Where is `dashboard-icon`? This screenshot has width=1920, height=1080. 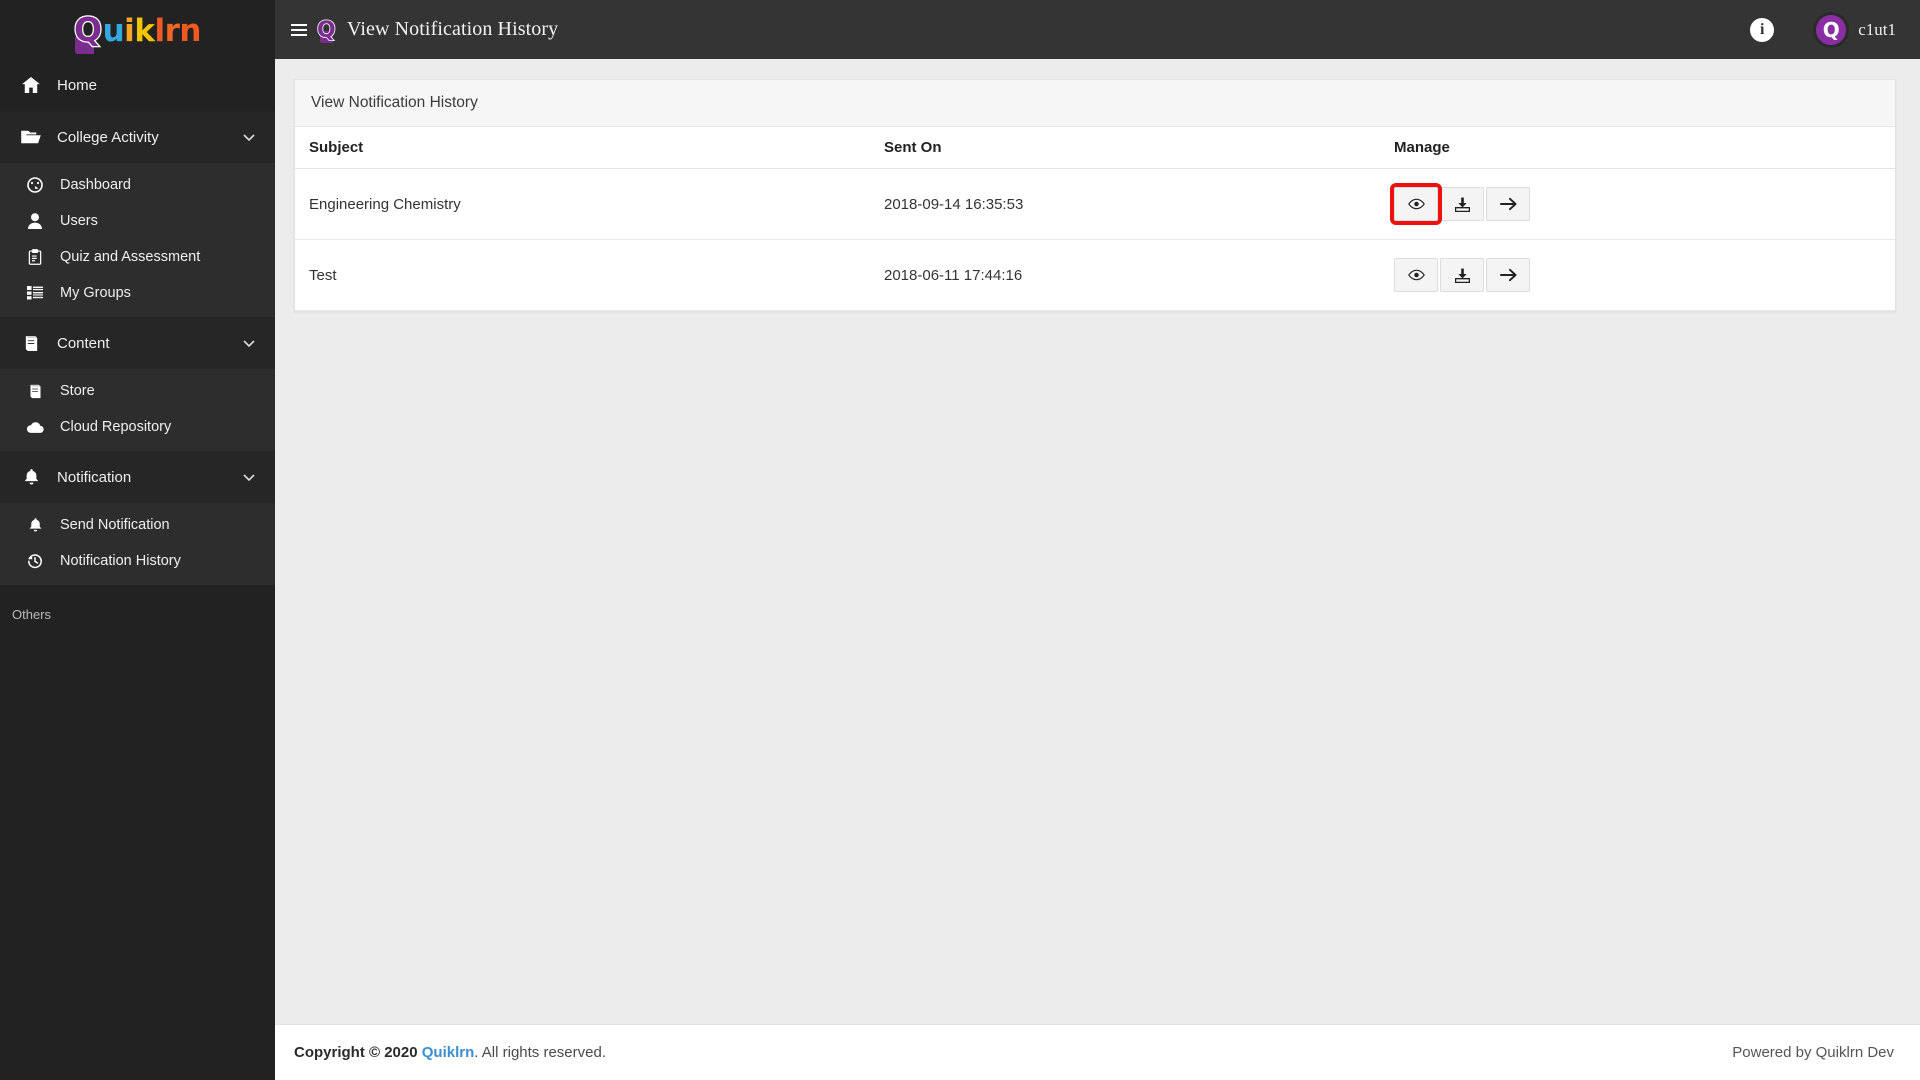
dashboard-icon is located at coordinates (35, 185).